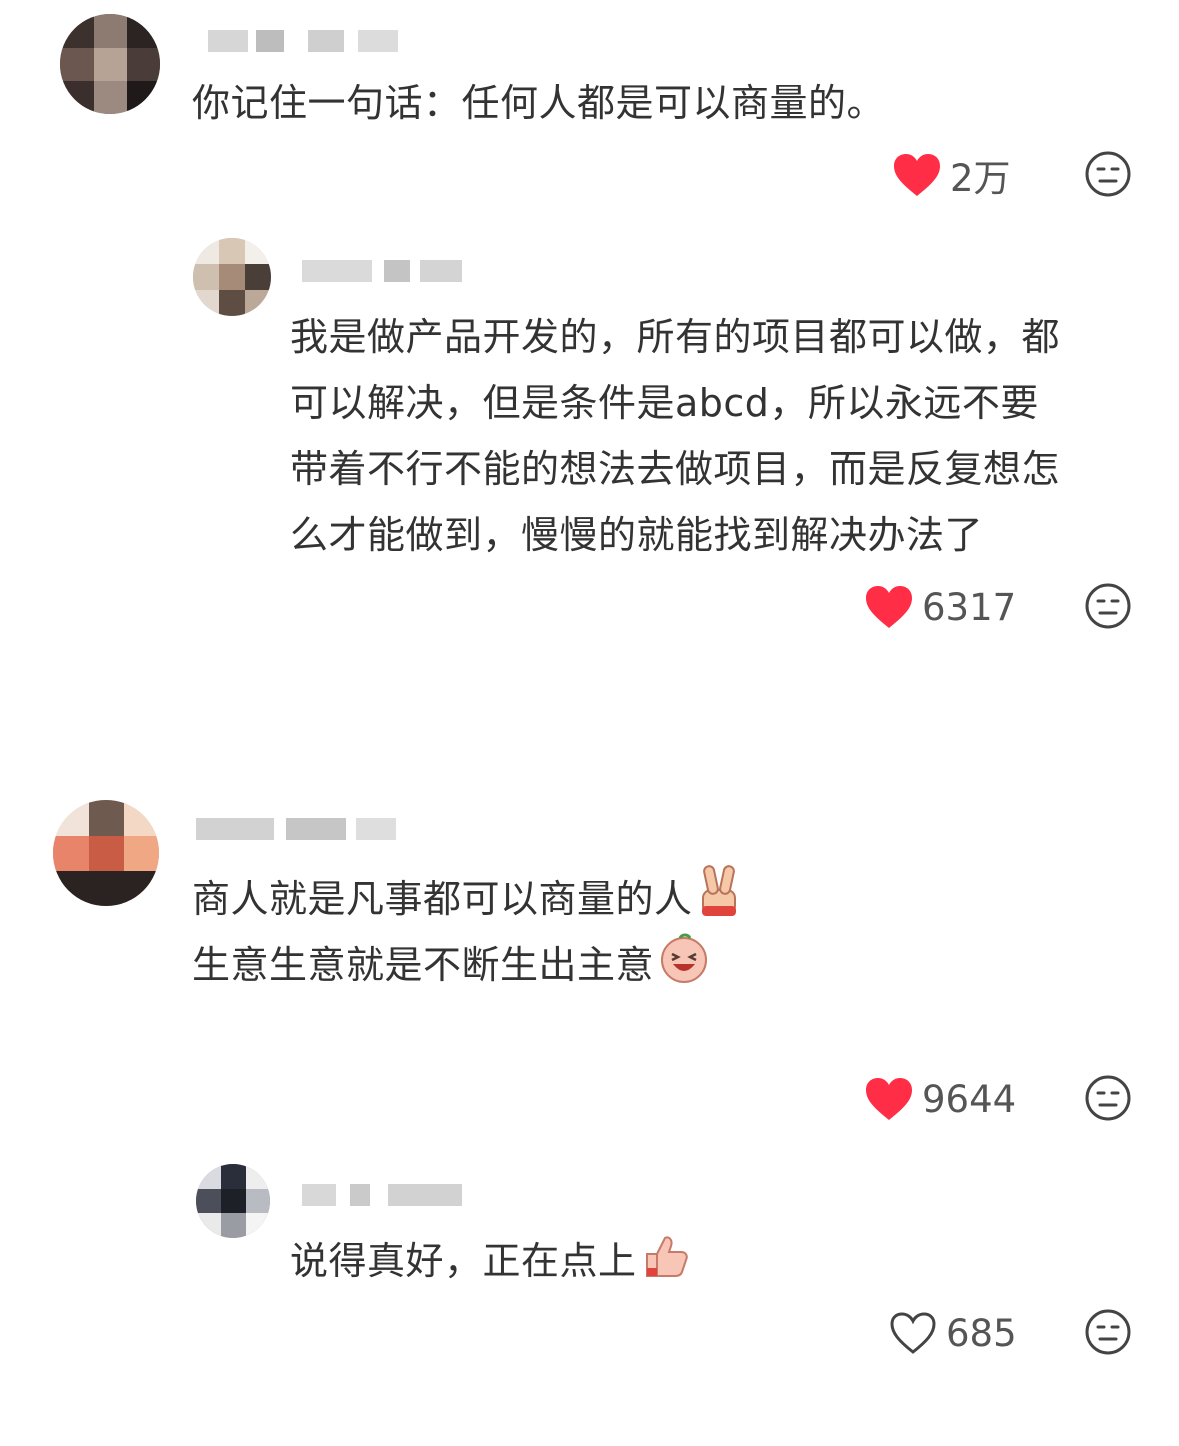 The image size is (1179, 1446). Describe the element at coordinates (969, 607) in the screenshot. I see `like-count: 6317` at that location.